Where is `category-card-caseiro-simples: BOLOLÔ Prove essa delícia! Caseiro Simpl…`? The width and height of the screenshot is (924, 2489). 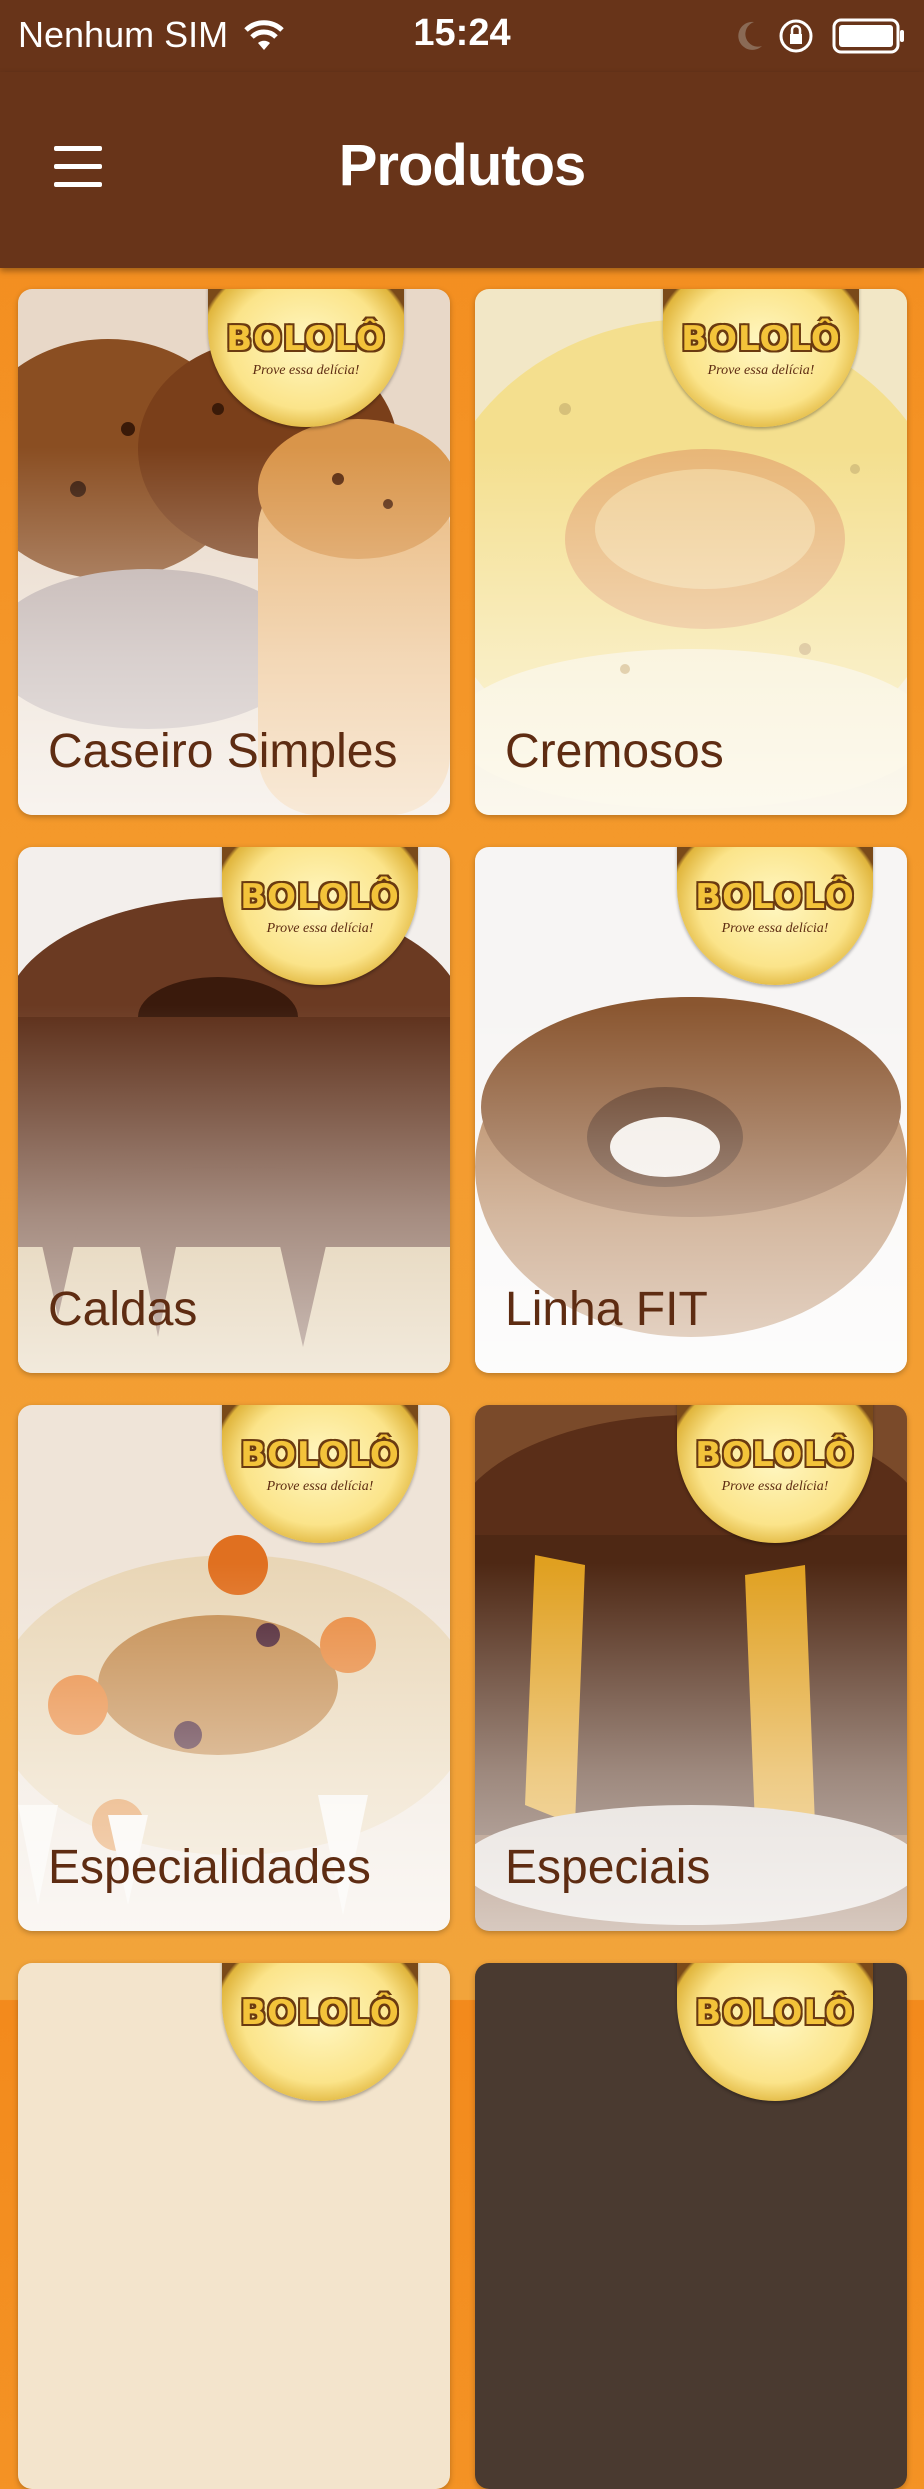
category-card-caseiro-simples: BOLOLÔ Prove essa delícia! Caseiro Simpl… is located at coordinates (234, 552).